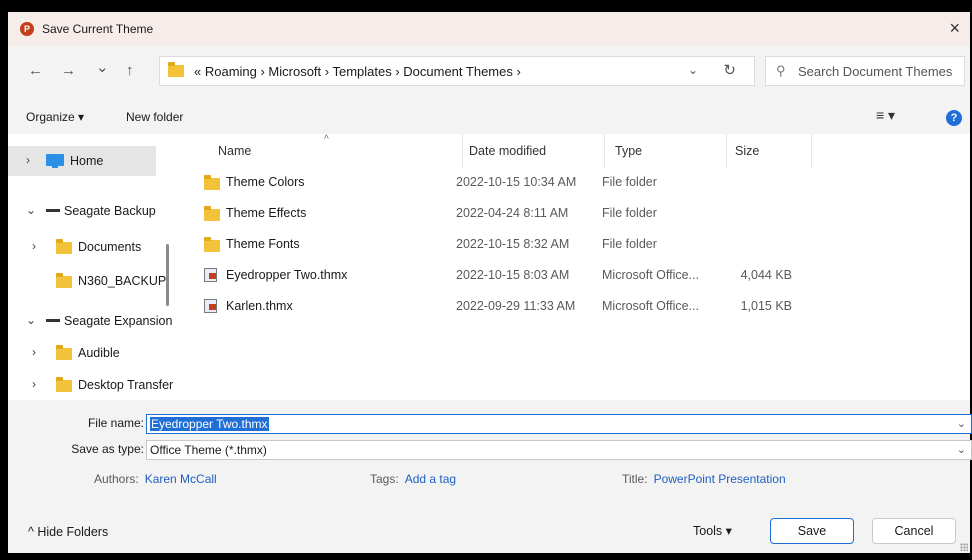  What do you see at coordinates (209, 424) in the screenshot?
I see `filename-value: Eyedropper Two.thmx` at bounding box center [209, 424].